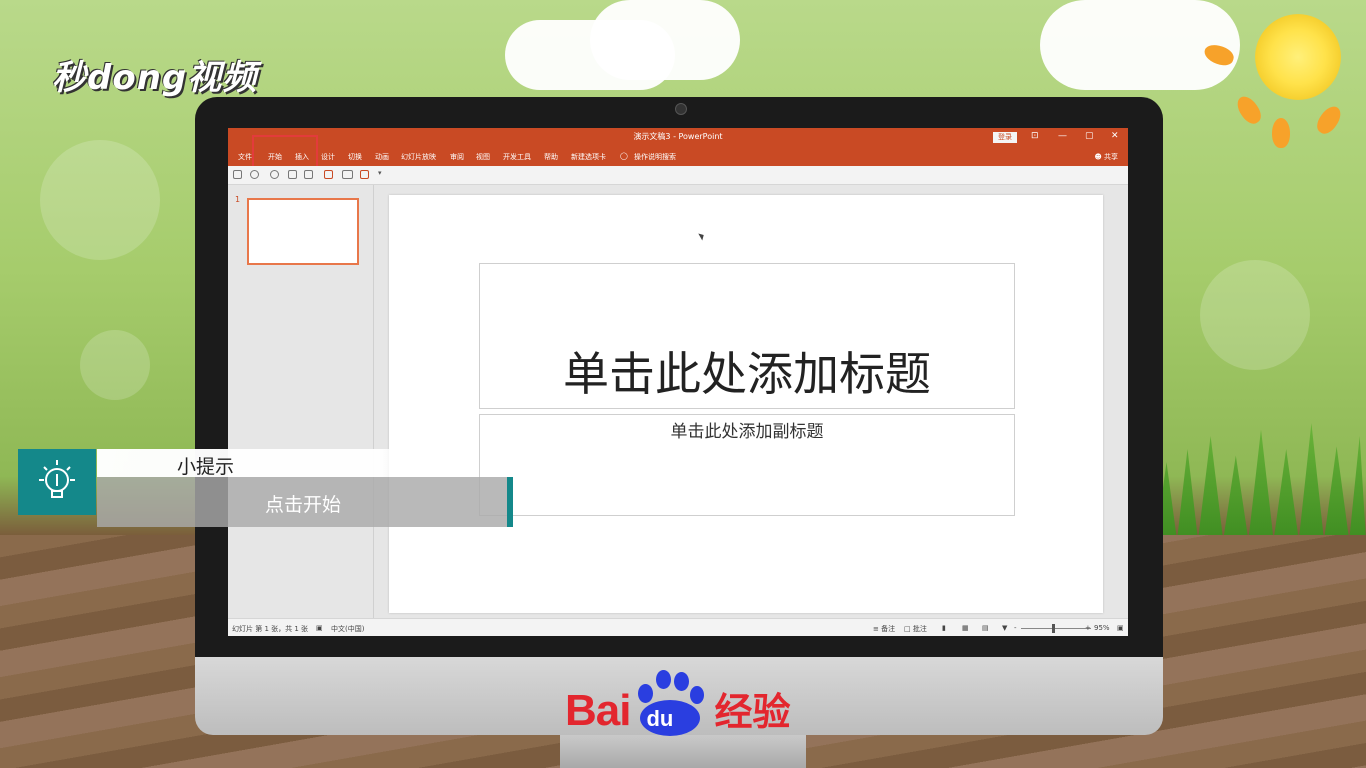  What do you see at coordinates (1102, 628) in the screenshot?
I see `zoom-level: 95%` at bounding box center [1102, 628].